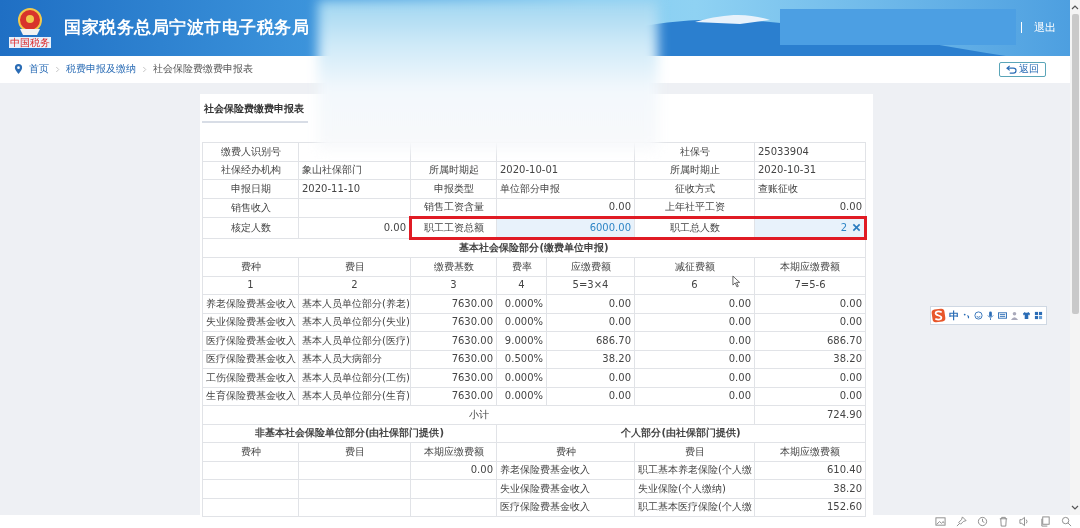 This screenshot has width=1080, height=528. I want to click on field-label: 征收方式, so click(694, 188).